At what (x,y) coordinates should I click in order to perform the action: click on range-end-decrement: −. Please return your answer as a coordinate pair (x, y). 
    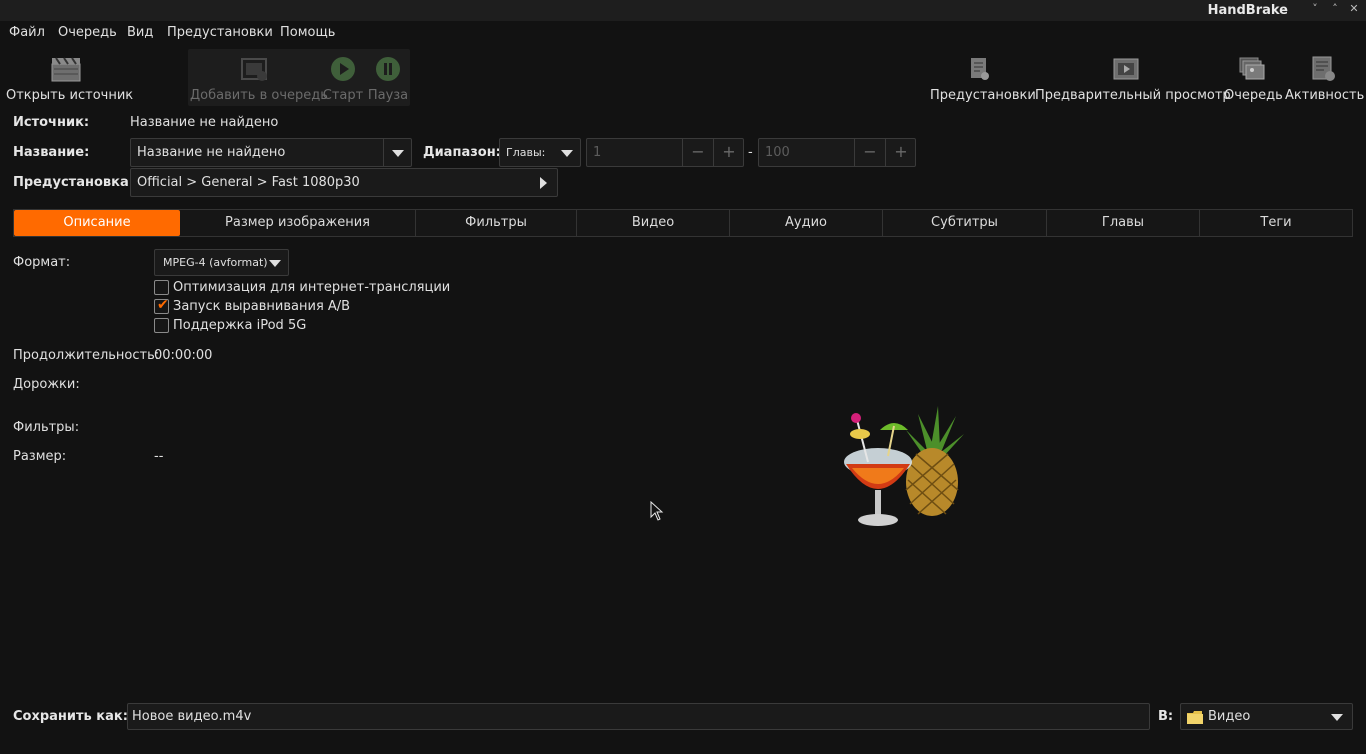
    Looking at the image, I should click on (869, 153).